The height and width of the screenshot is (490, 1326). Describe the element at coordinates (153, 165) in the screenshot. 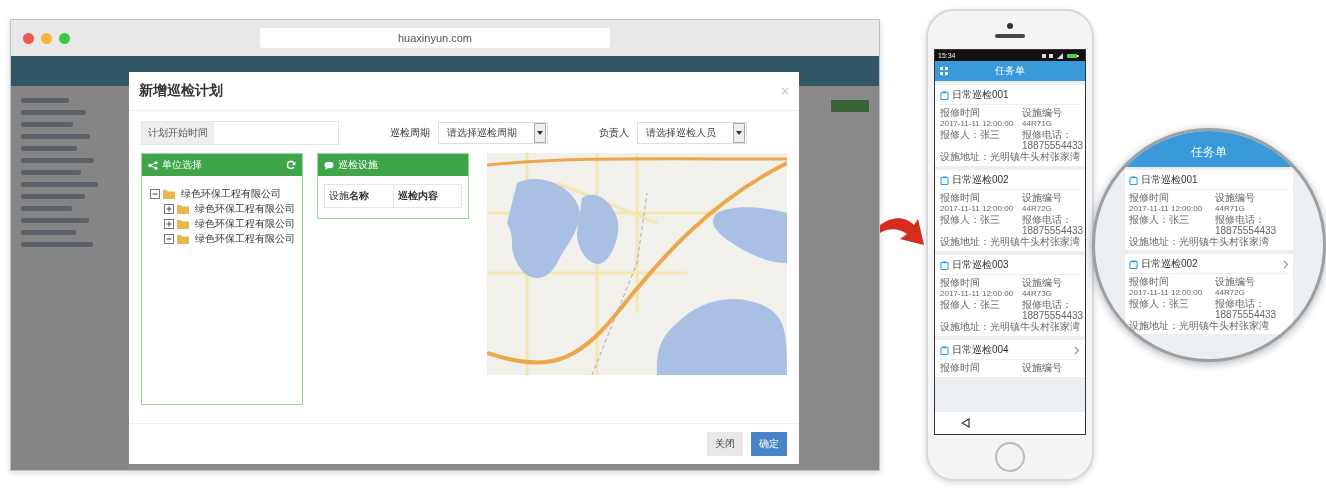

I see `share-icon` at that location.